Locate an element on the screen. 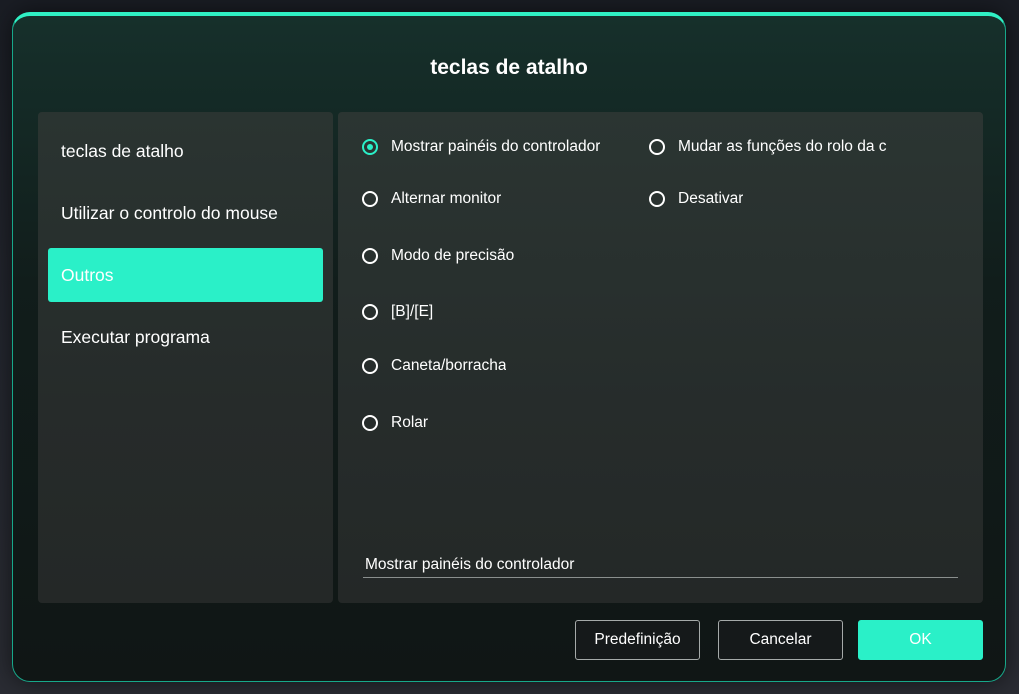 This screenshot has height=694, width=1019. radio-label: Rolar is located at coordinates (410, 422).